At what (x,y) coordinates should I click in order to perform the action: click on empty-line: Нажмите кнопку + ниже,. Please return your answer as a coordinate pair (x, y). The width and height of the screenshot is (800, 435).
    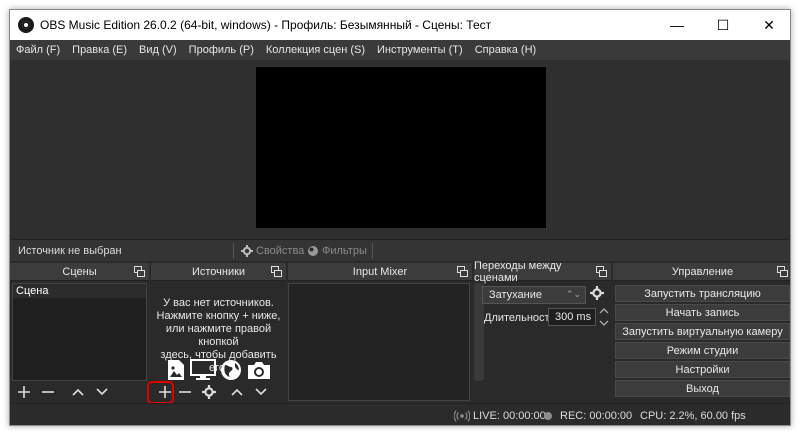
    Looking at the image, I should click on (218, 316).